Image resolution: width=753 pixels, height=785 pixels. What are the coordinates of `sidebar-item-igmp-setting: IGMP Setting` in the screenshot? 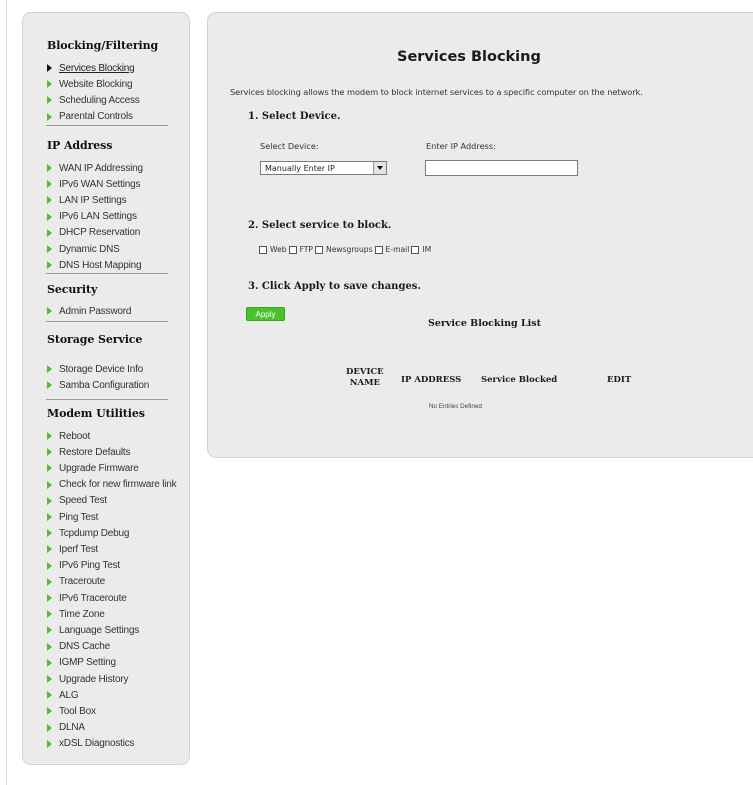 It's located at (81, 663).